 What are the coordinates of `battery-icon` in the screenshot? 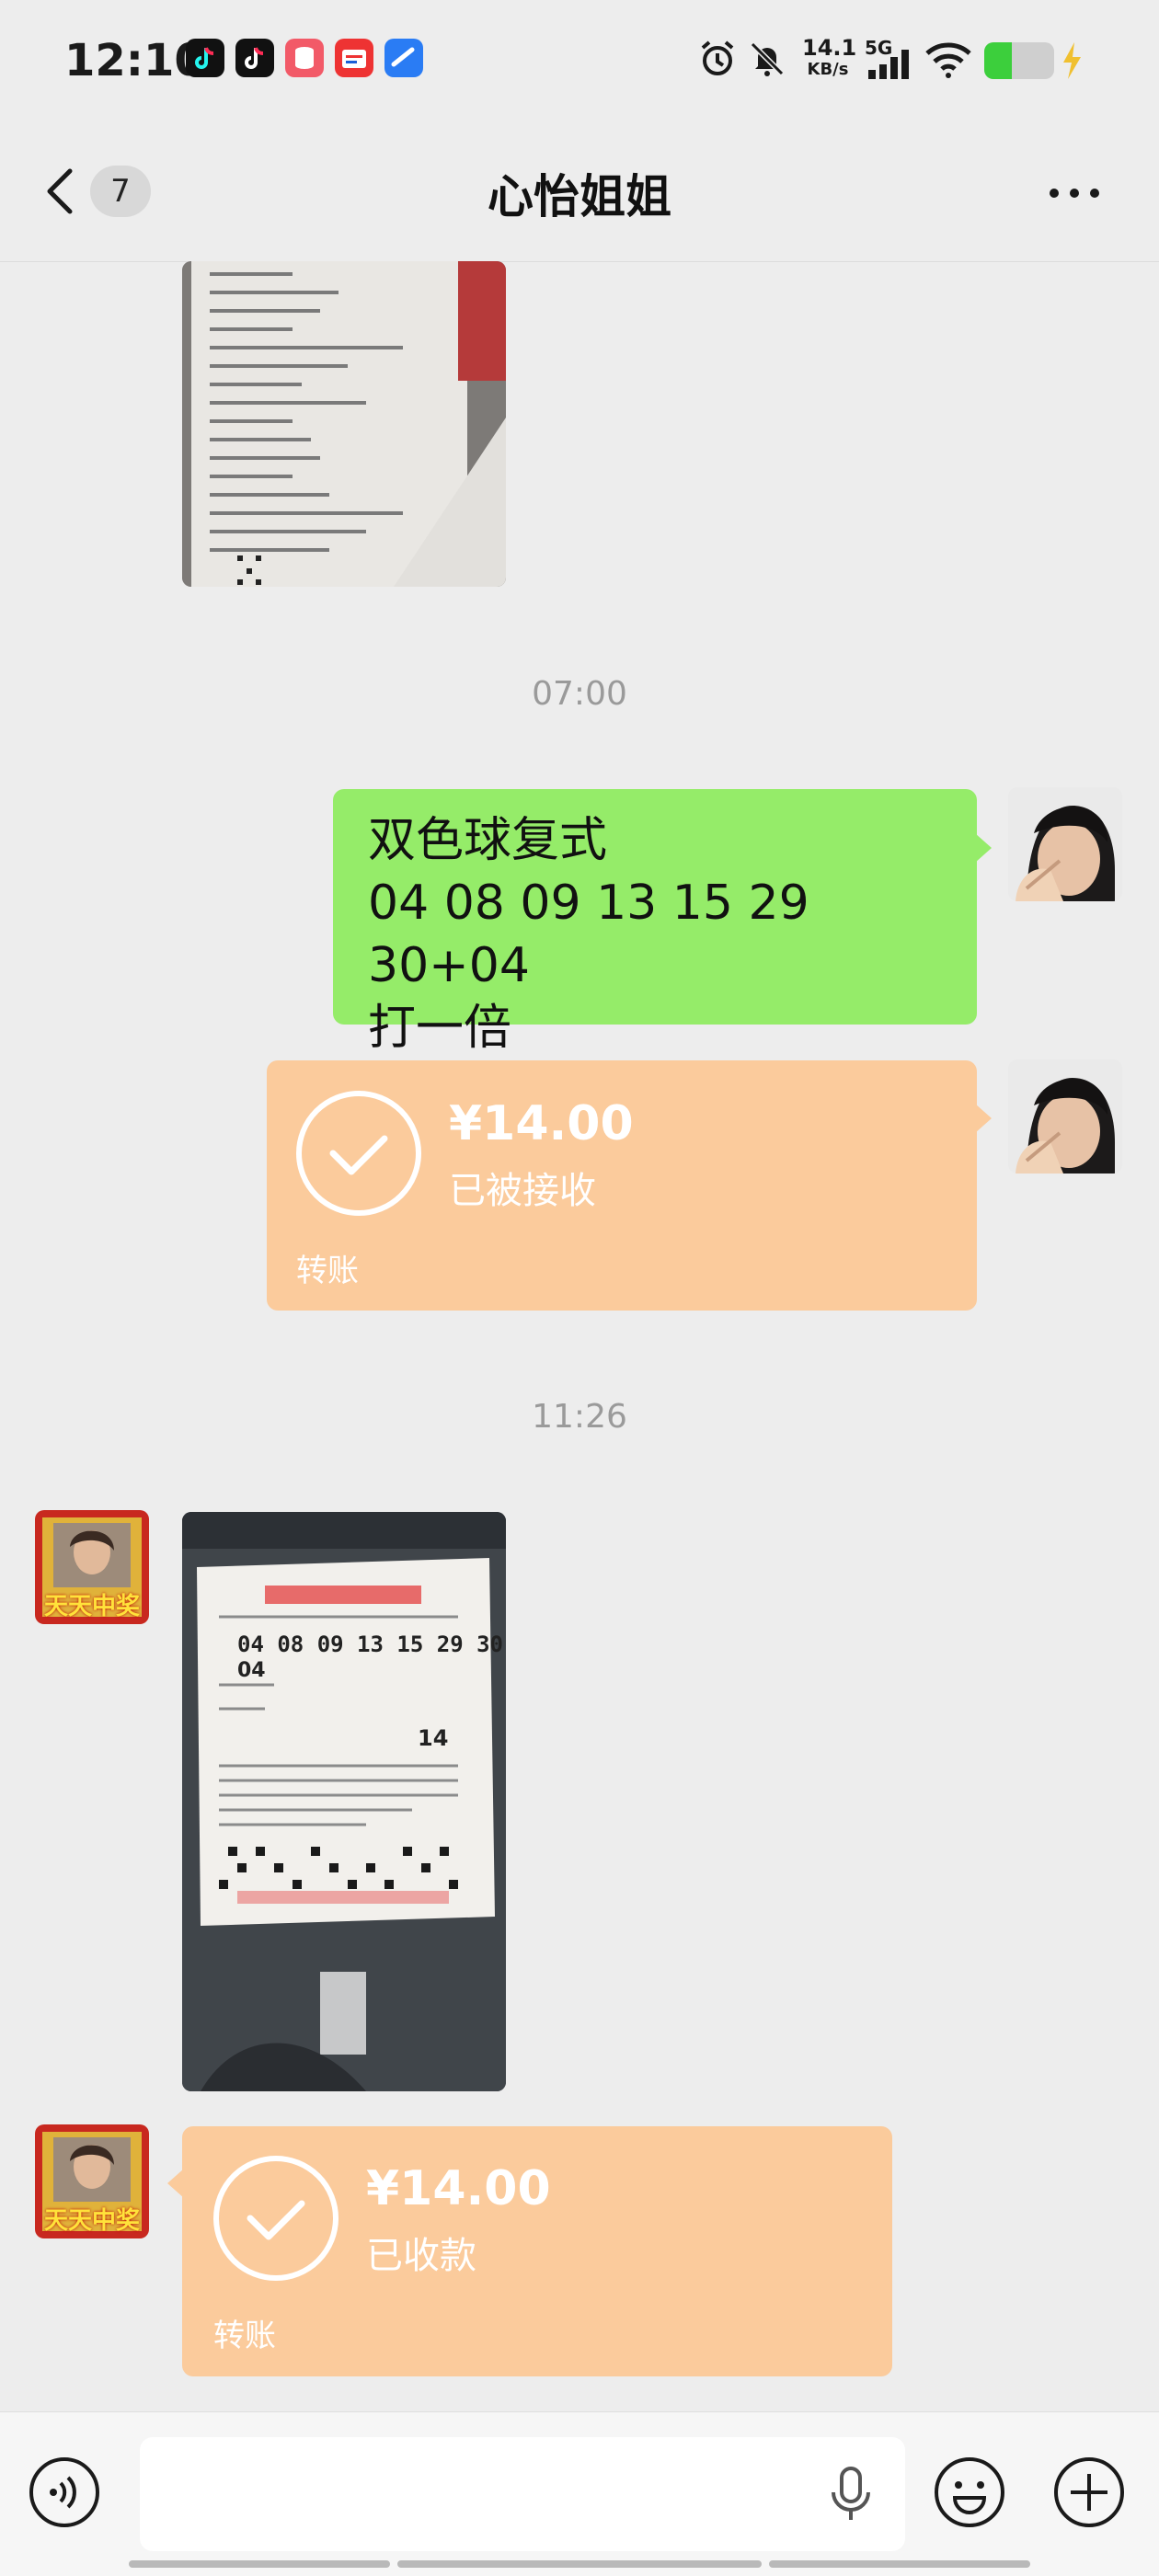 It's located at (1019, 61).